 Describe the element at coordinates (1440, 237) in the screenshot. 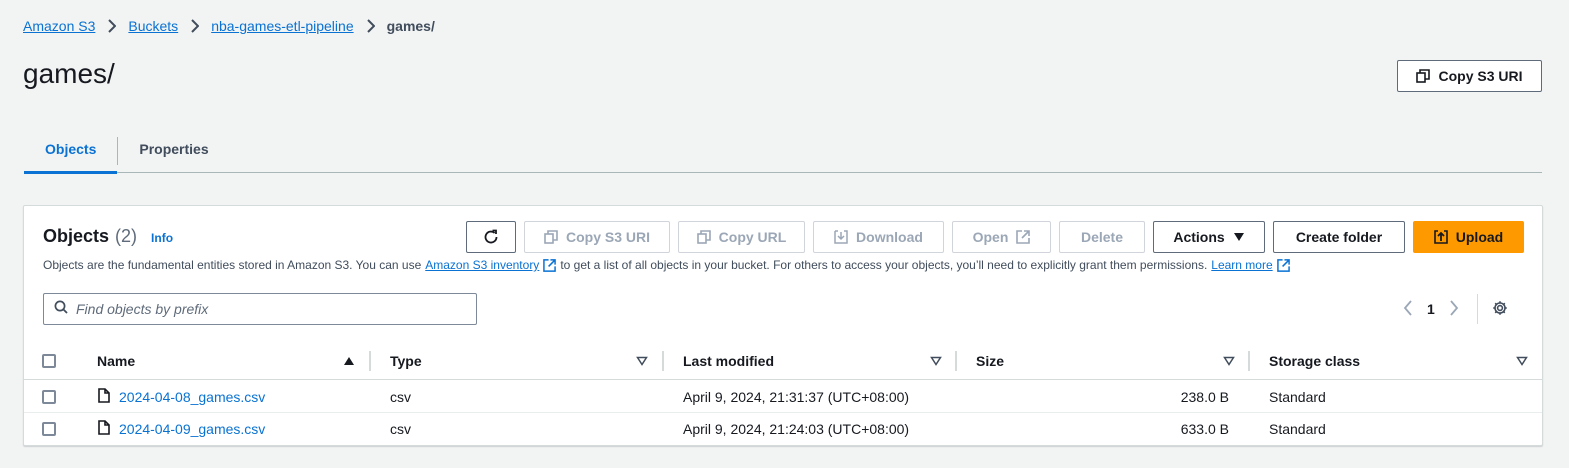

I see `upload-icon` at that location.